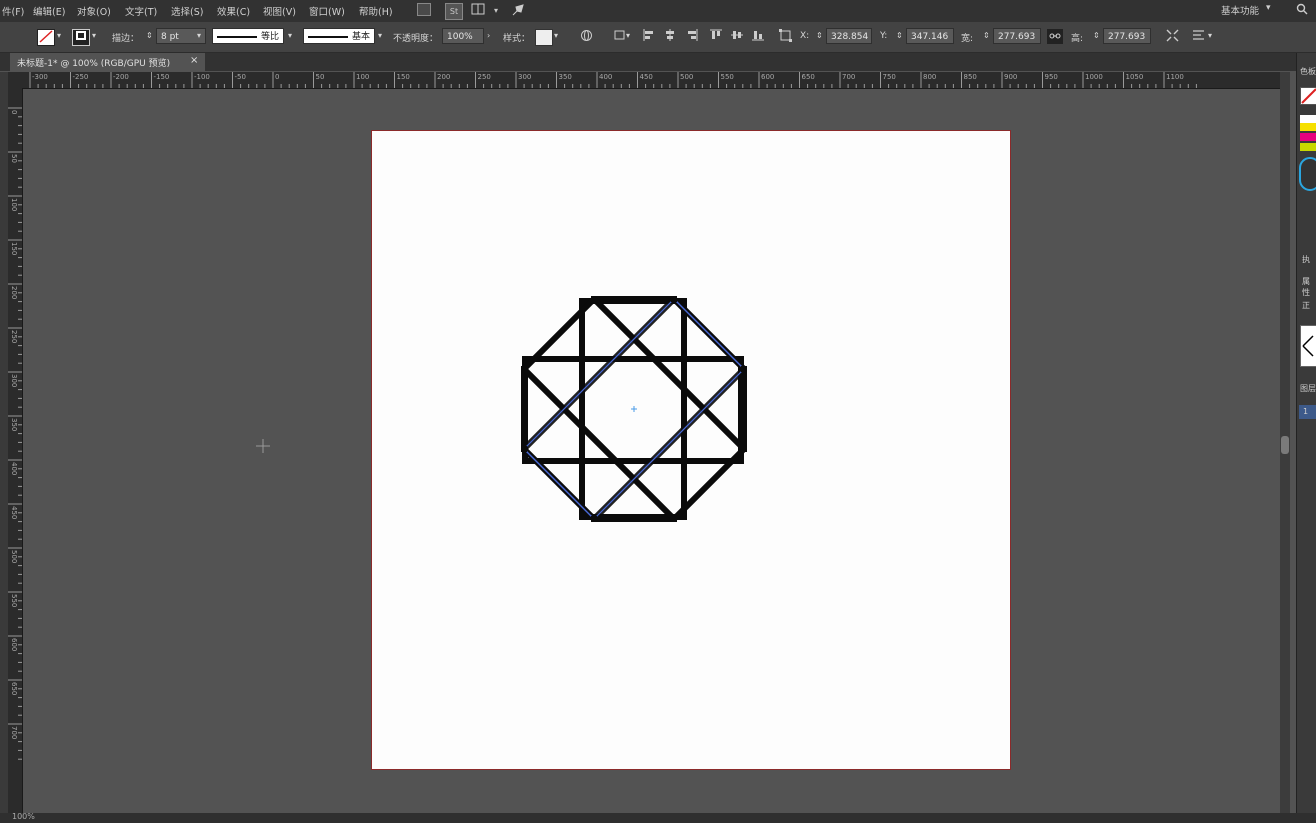 This screenshot has height=823, width=1316. I want to click on opacity-field: 100%, so click(463, 36).